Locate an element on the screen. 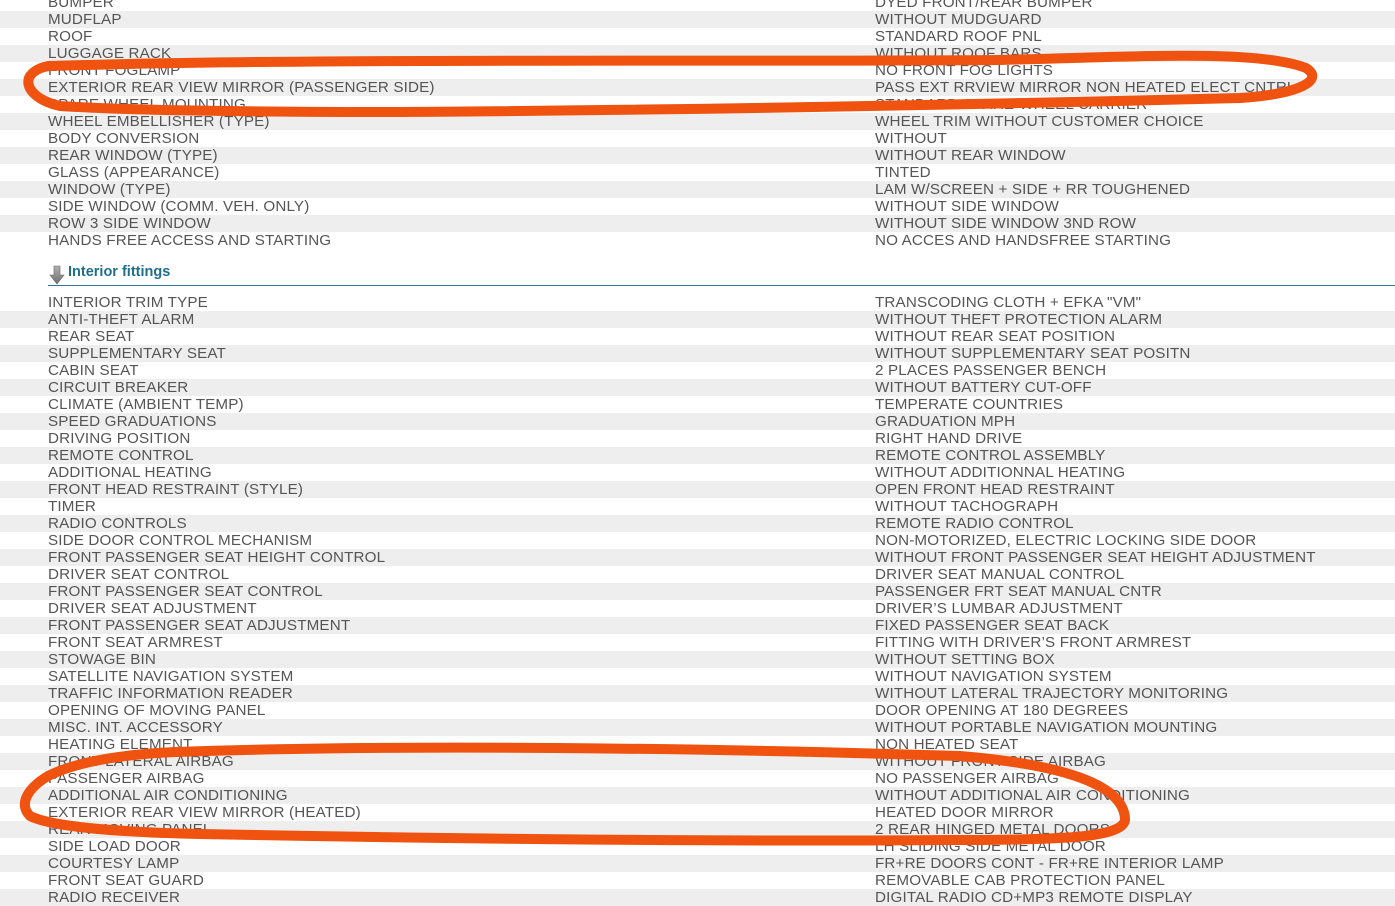 Image resolution: width=1395 pixels, height=906 pixels. option-row: HEATING ELEMENT NON HEATED SEAT is located at coordinates (697, 744).